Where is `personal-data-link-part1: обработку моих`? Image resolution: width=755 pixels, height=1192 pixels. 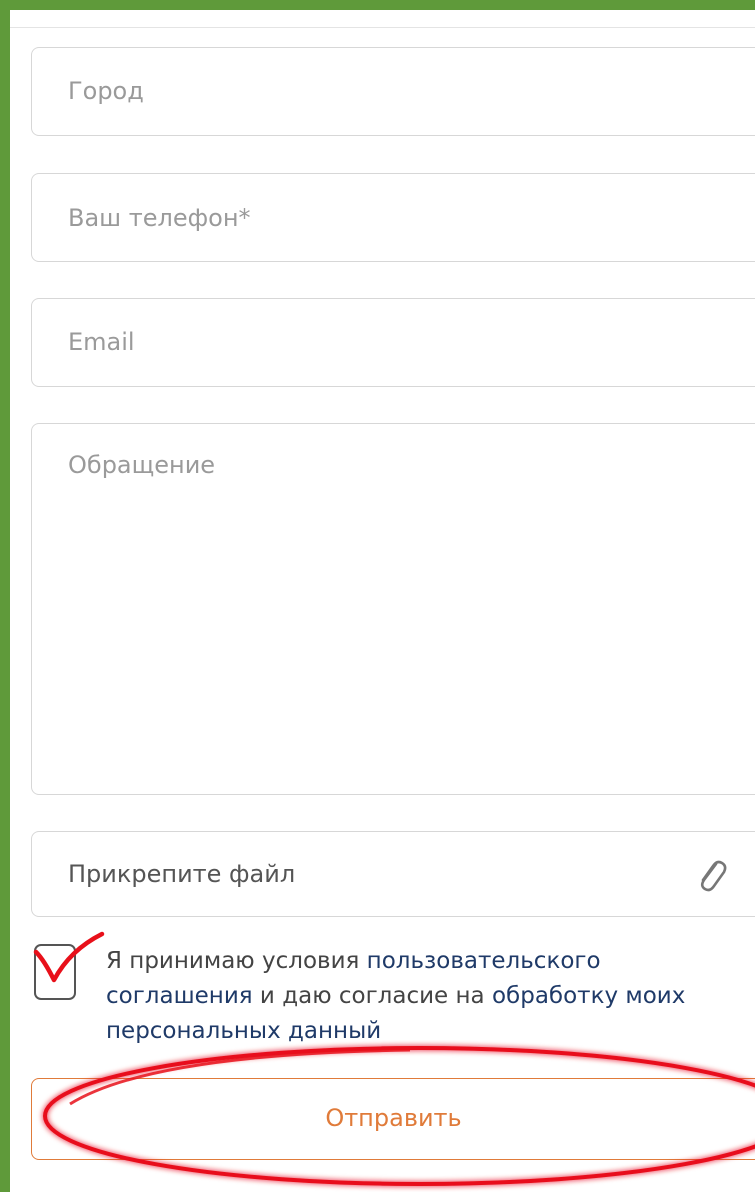
personal-data-link-part1: обработку моих is located at coordinates (588, 996).